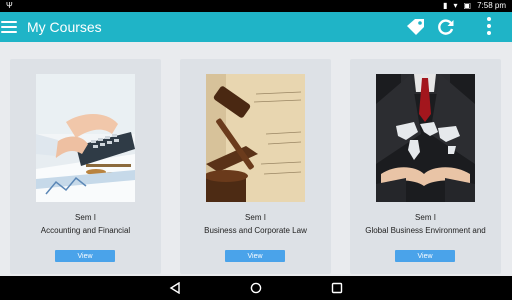 This screenshot has height=300, width=512. What do you see at coordinates (425, 138) in the screenshot?
I see `global-business-image` at bounding box center [425, 138].